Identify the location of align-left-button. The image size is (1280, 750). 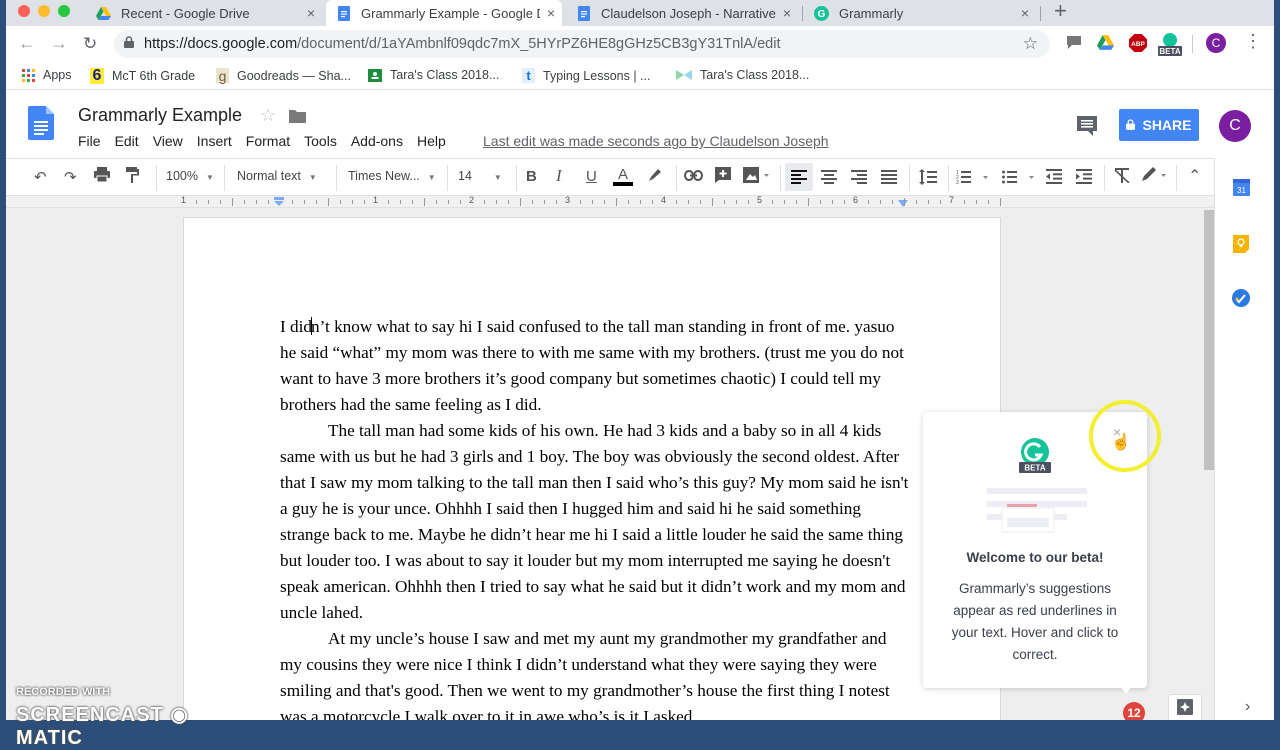
(799, 179).